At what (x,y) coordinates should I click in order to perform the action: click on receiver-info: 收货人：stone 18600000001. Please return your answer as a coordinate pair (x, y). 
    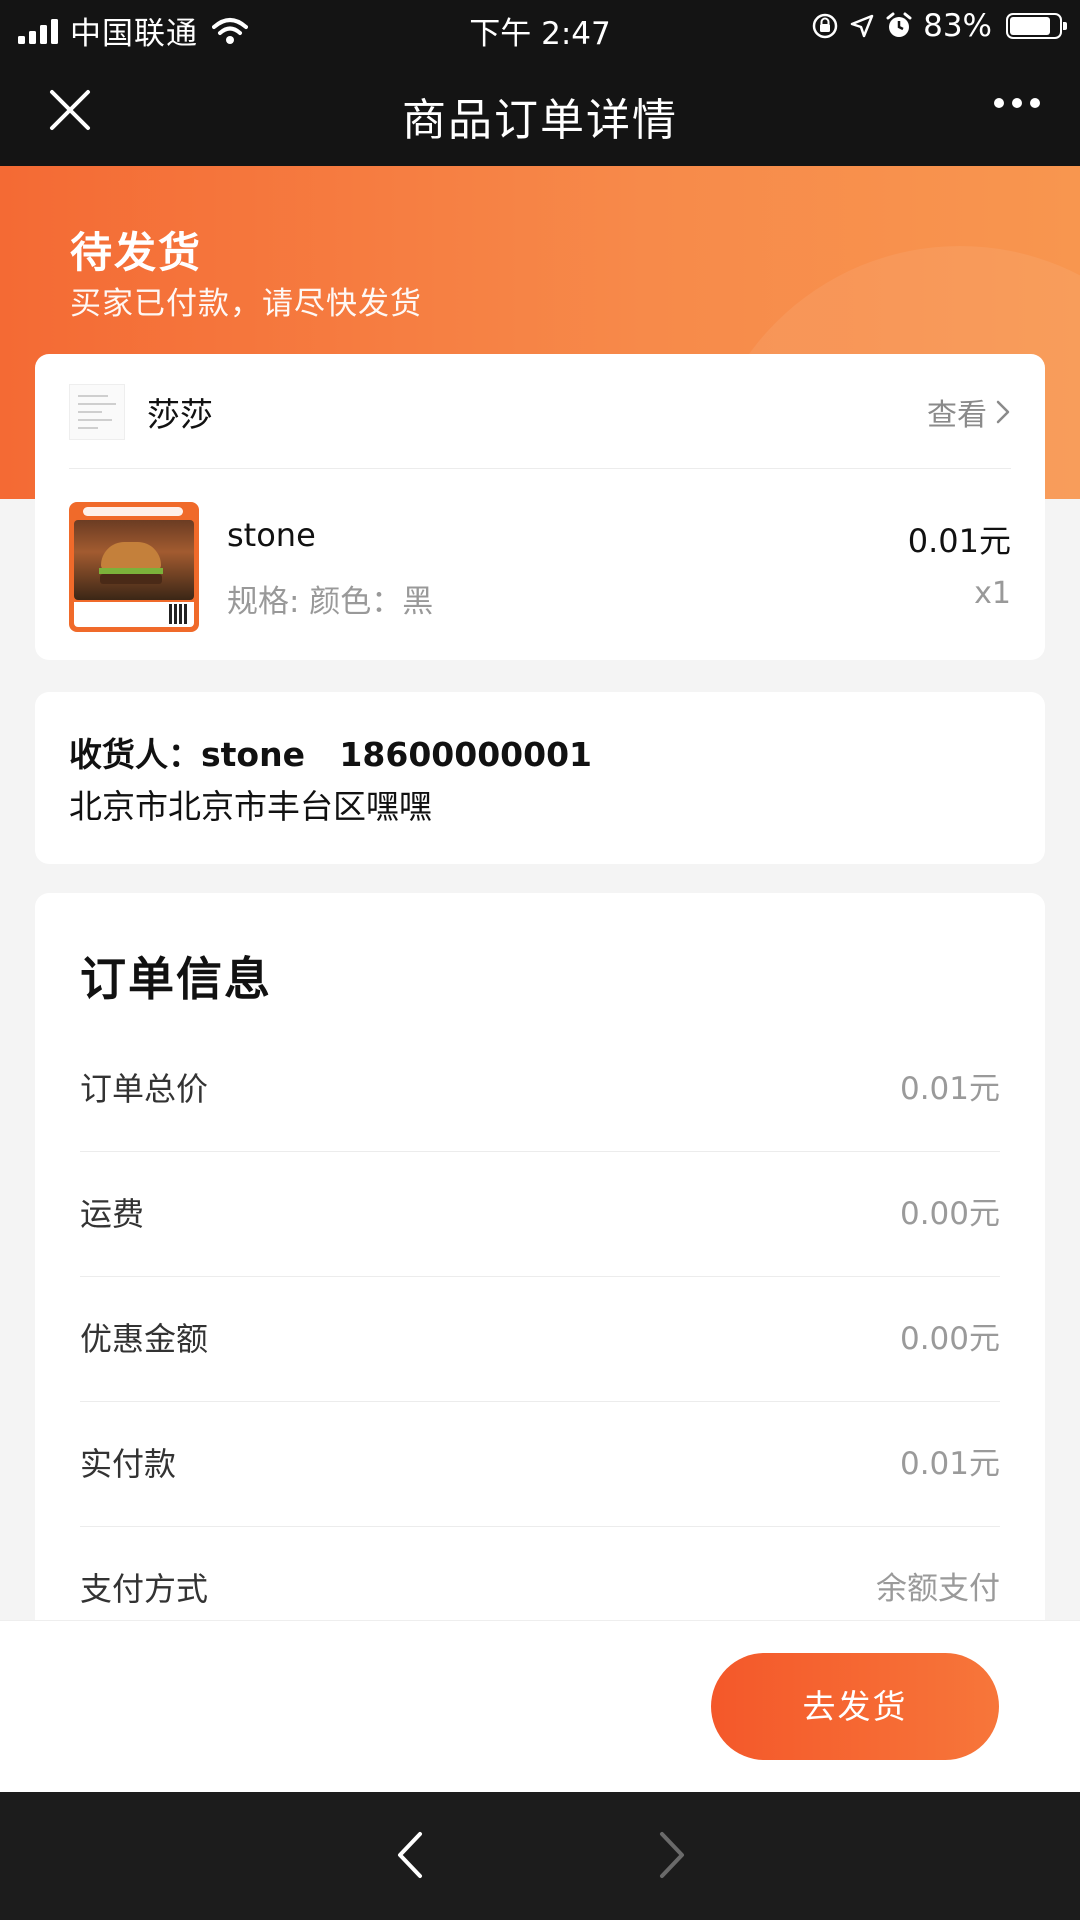
    Looking at the image, I should click on (331, 754).